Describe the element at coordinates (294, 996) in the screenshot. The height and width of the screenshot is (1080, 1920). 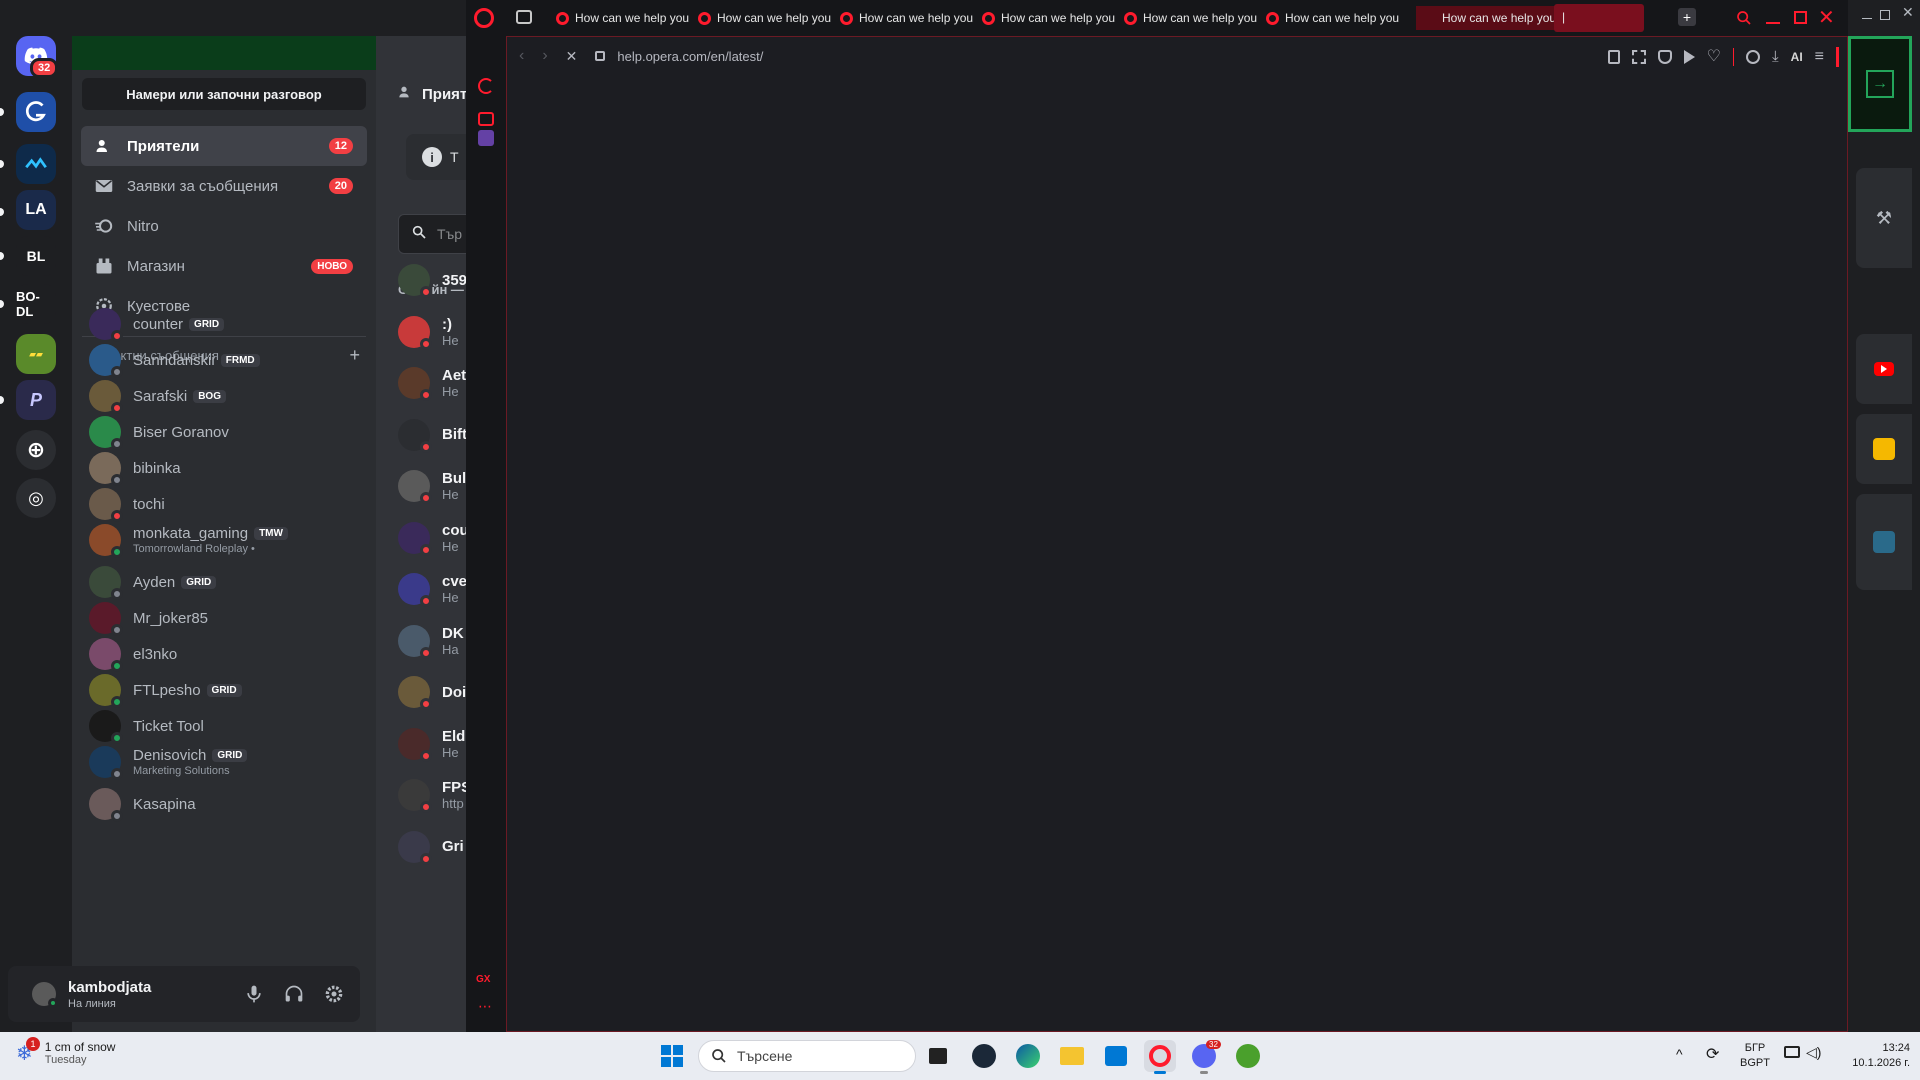
I see `headphones-icon` at that location.